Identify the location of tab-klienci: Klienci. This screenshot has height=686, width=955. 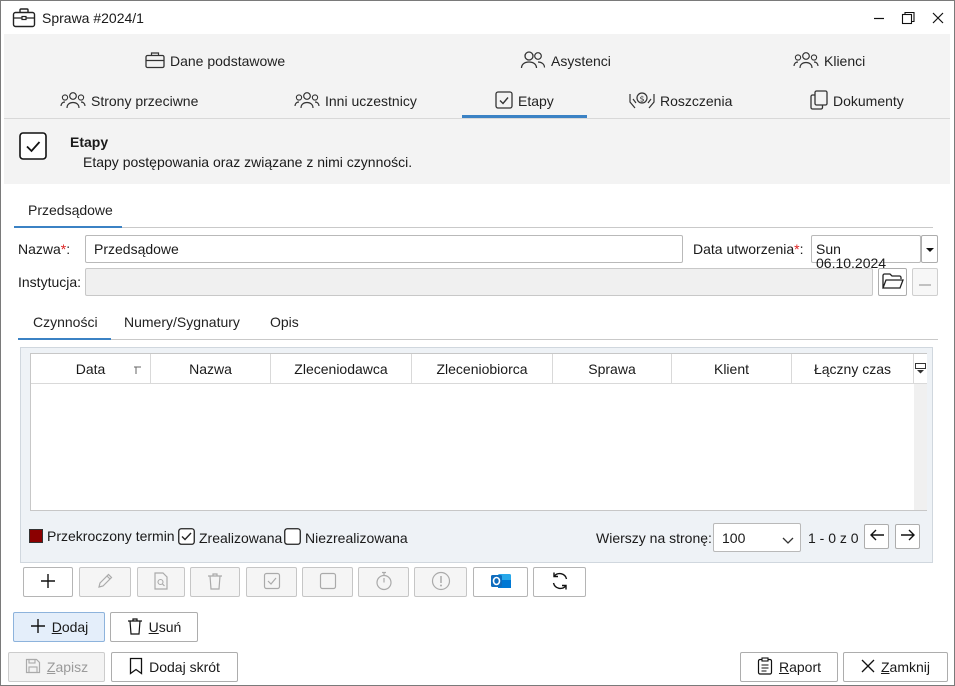
(829, 61).